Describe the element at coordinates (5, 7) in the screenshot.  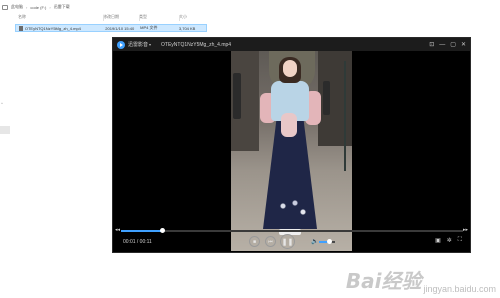
I see `computer-icon` at that location.